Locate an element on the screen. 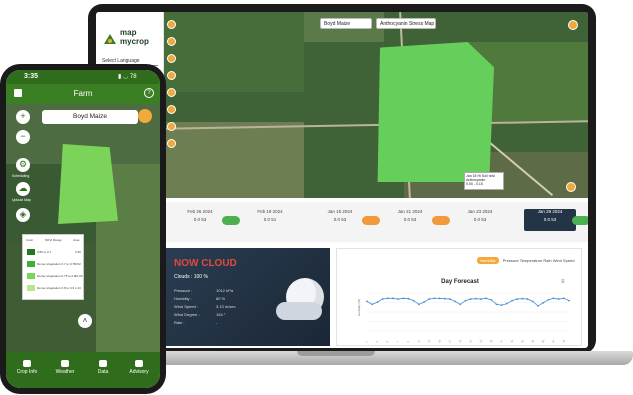 The image size is (633, 395). weather-row-label: Rain : is located at coordinates (179, 322).